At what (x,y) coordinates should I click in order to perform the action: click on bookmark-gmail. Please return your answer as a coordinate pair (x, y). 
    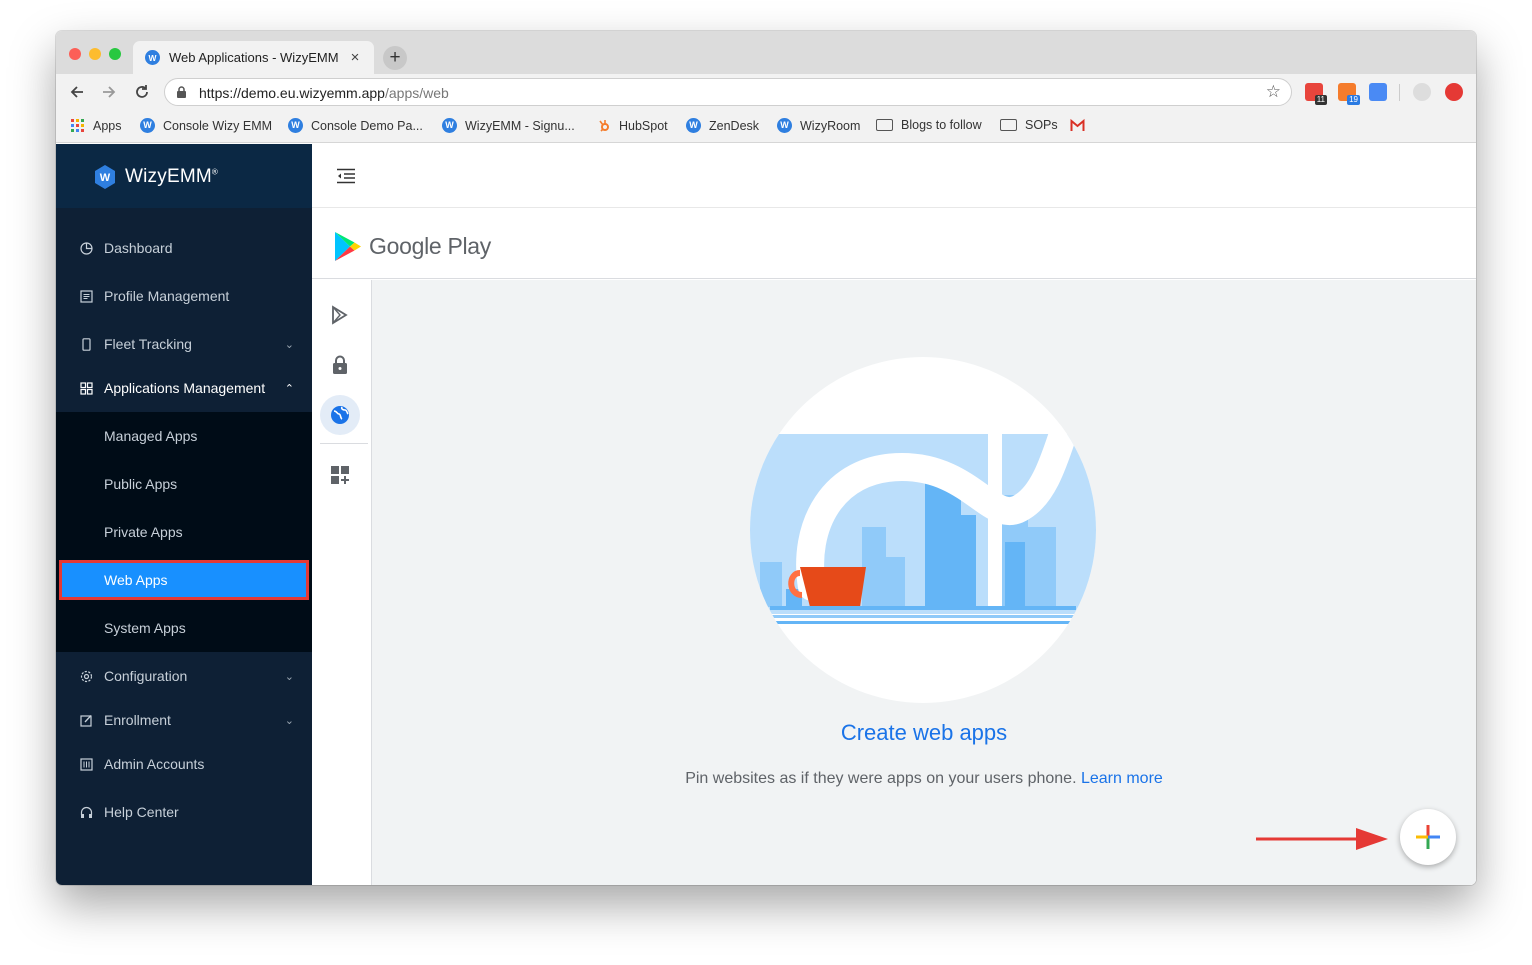
    Looking at the image, I should click on (1081, 125).